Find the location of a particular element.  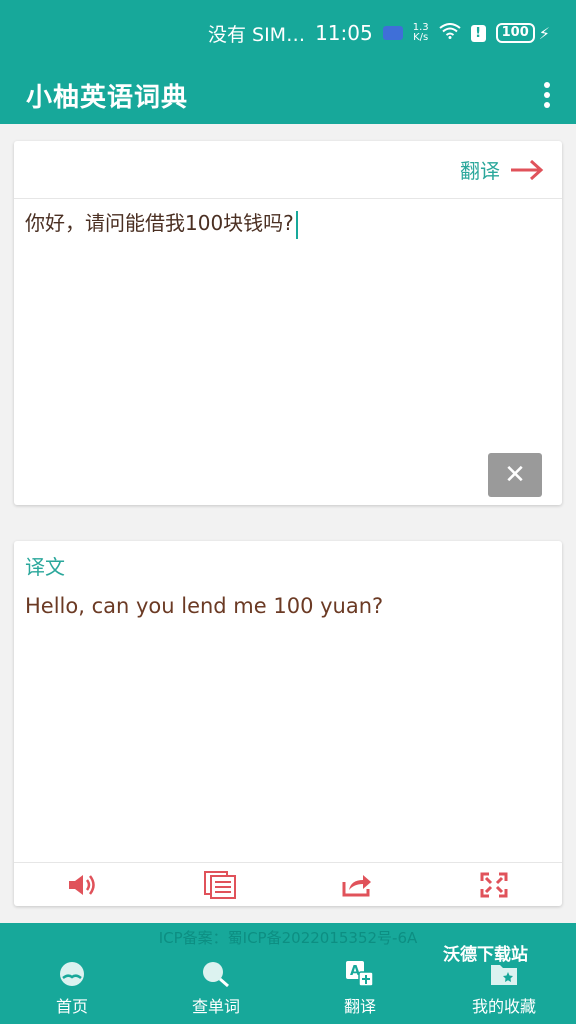

usb-icon is located at coordinates (392, 33).